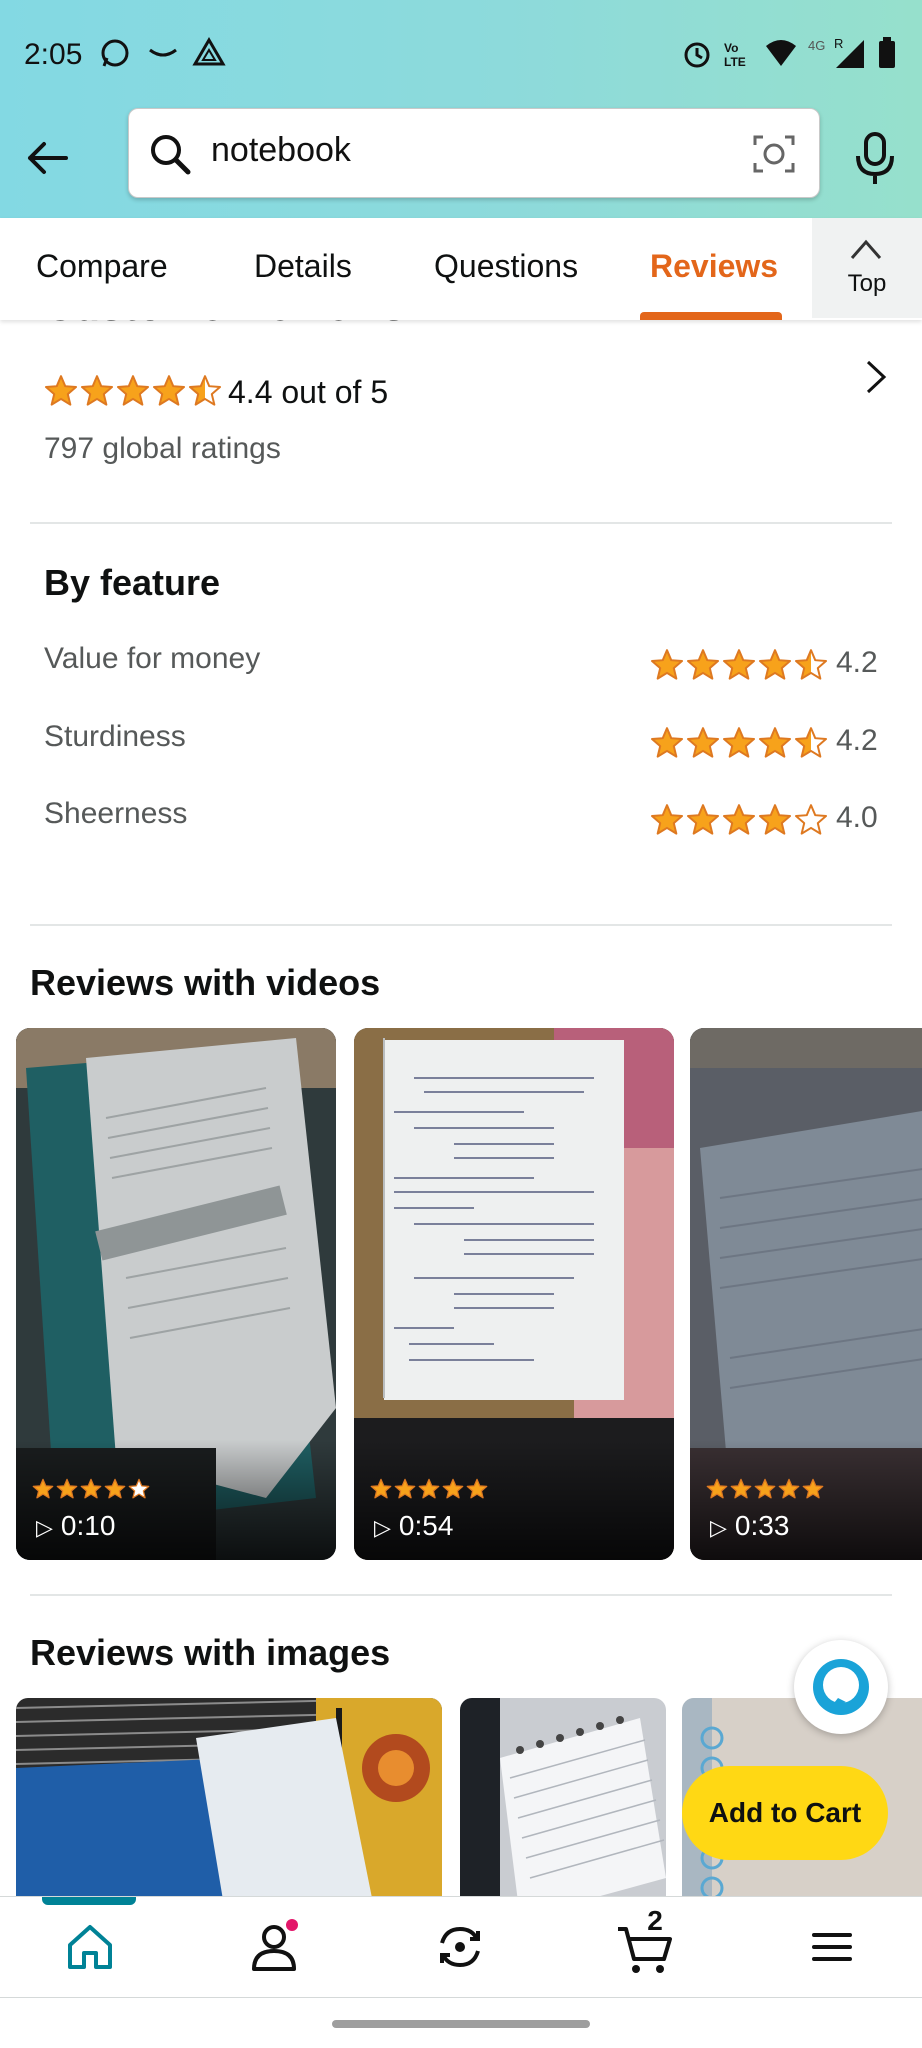 This screenshot has height=2048, width=922. Describe the element at coordinates (514, 1294) in the screenshot. I see `video-card: ▷ 0:54` at that location.